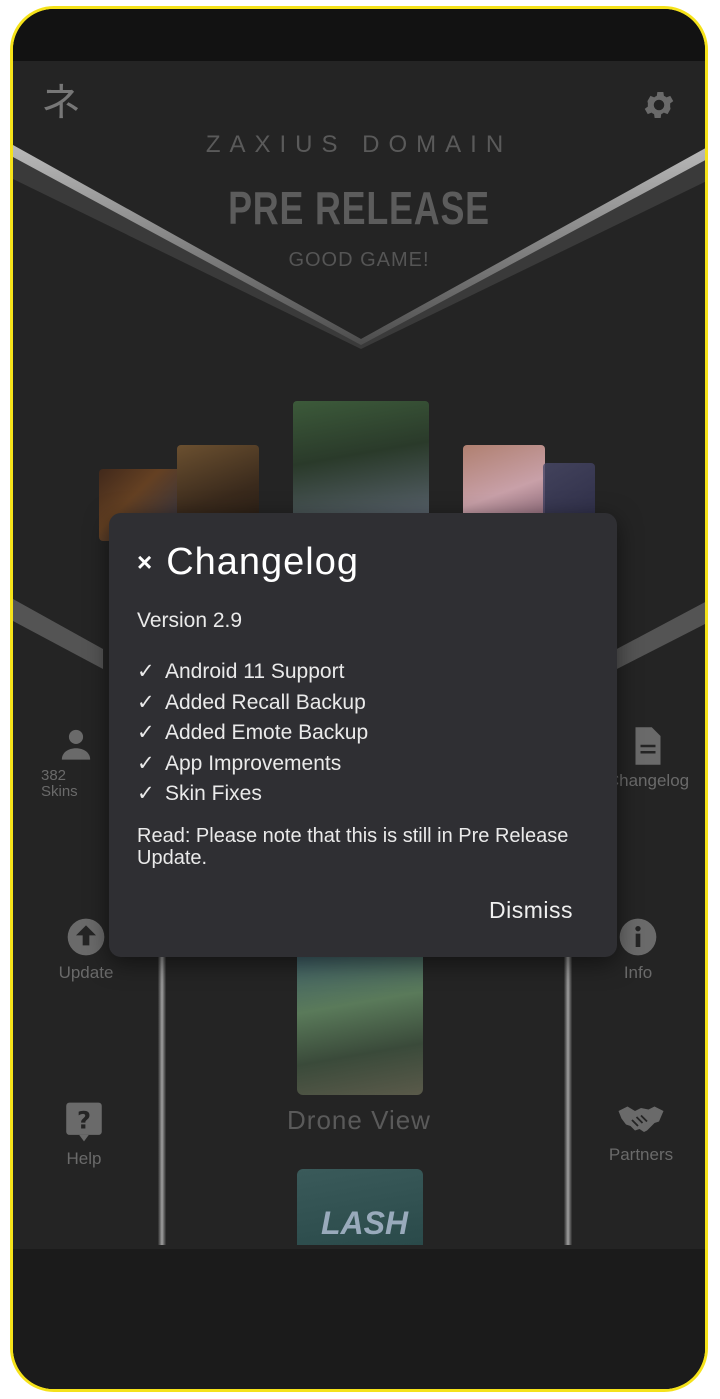  What do you see at coordinates (61, 103) in the screenshot?
I see `logo-icon: ネ` at bounding box center [61, 103].